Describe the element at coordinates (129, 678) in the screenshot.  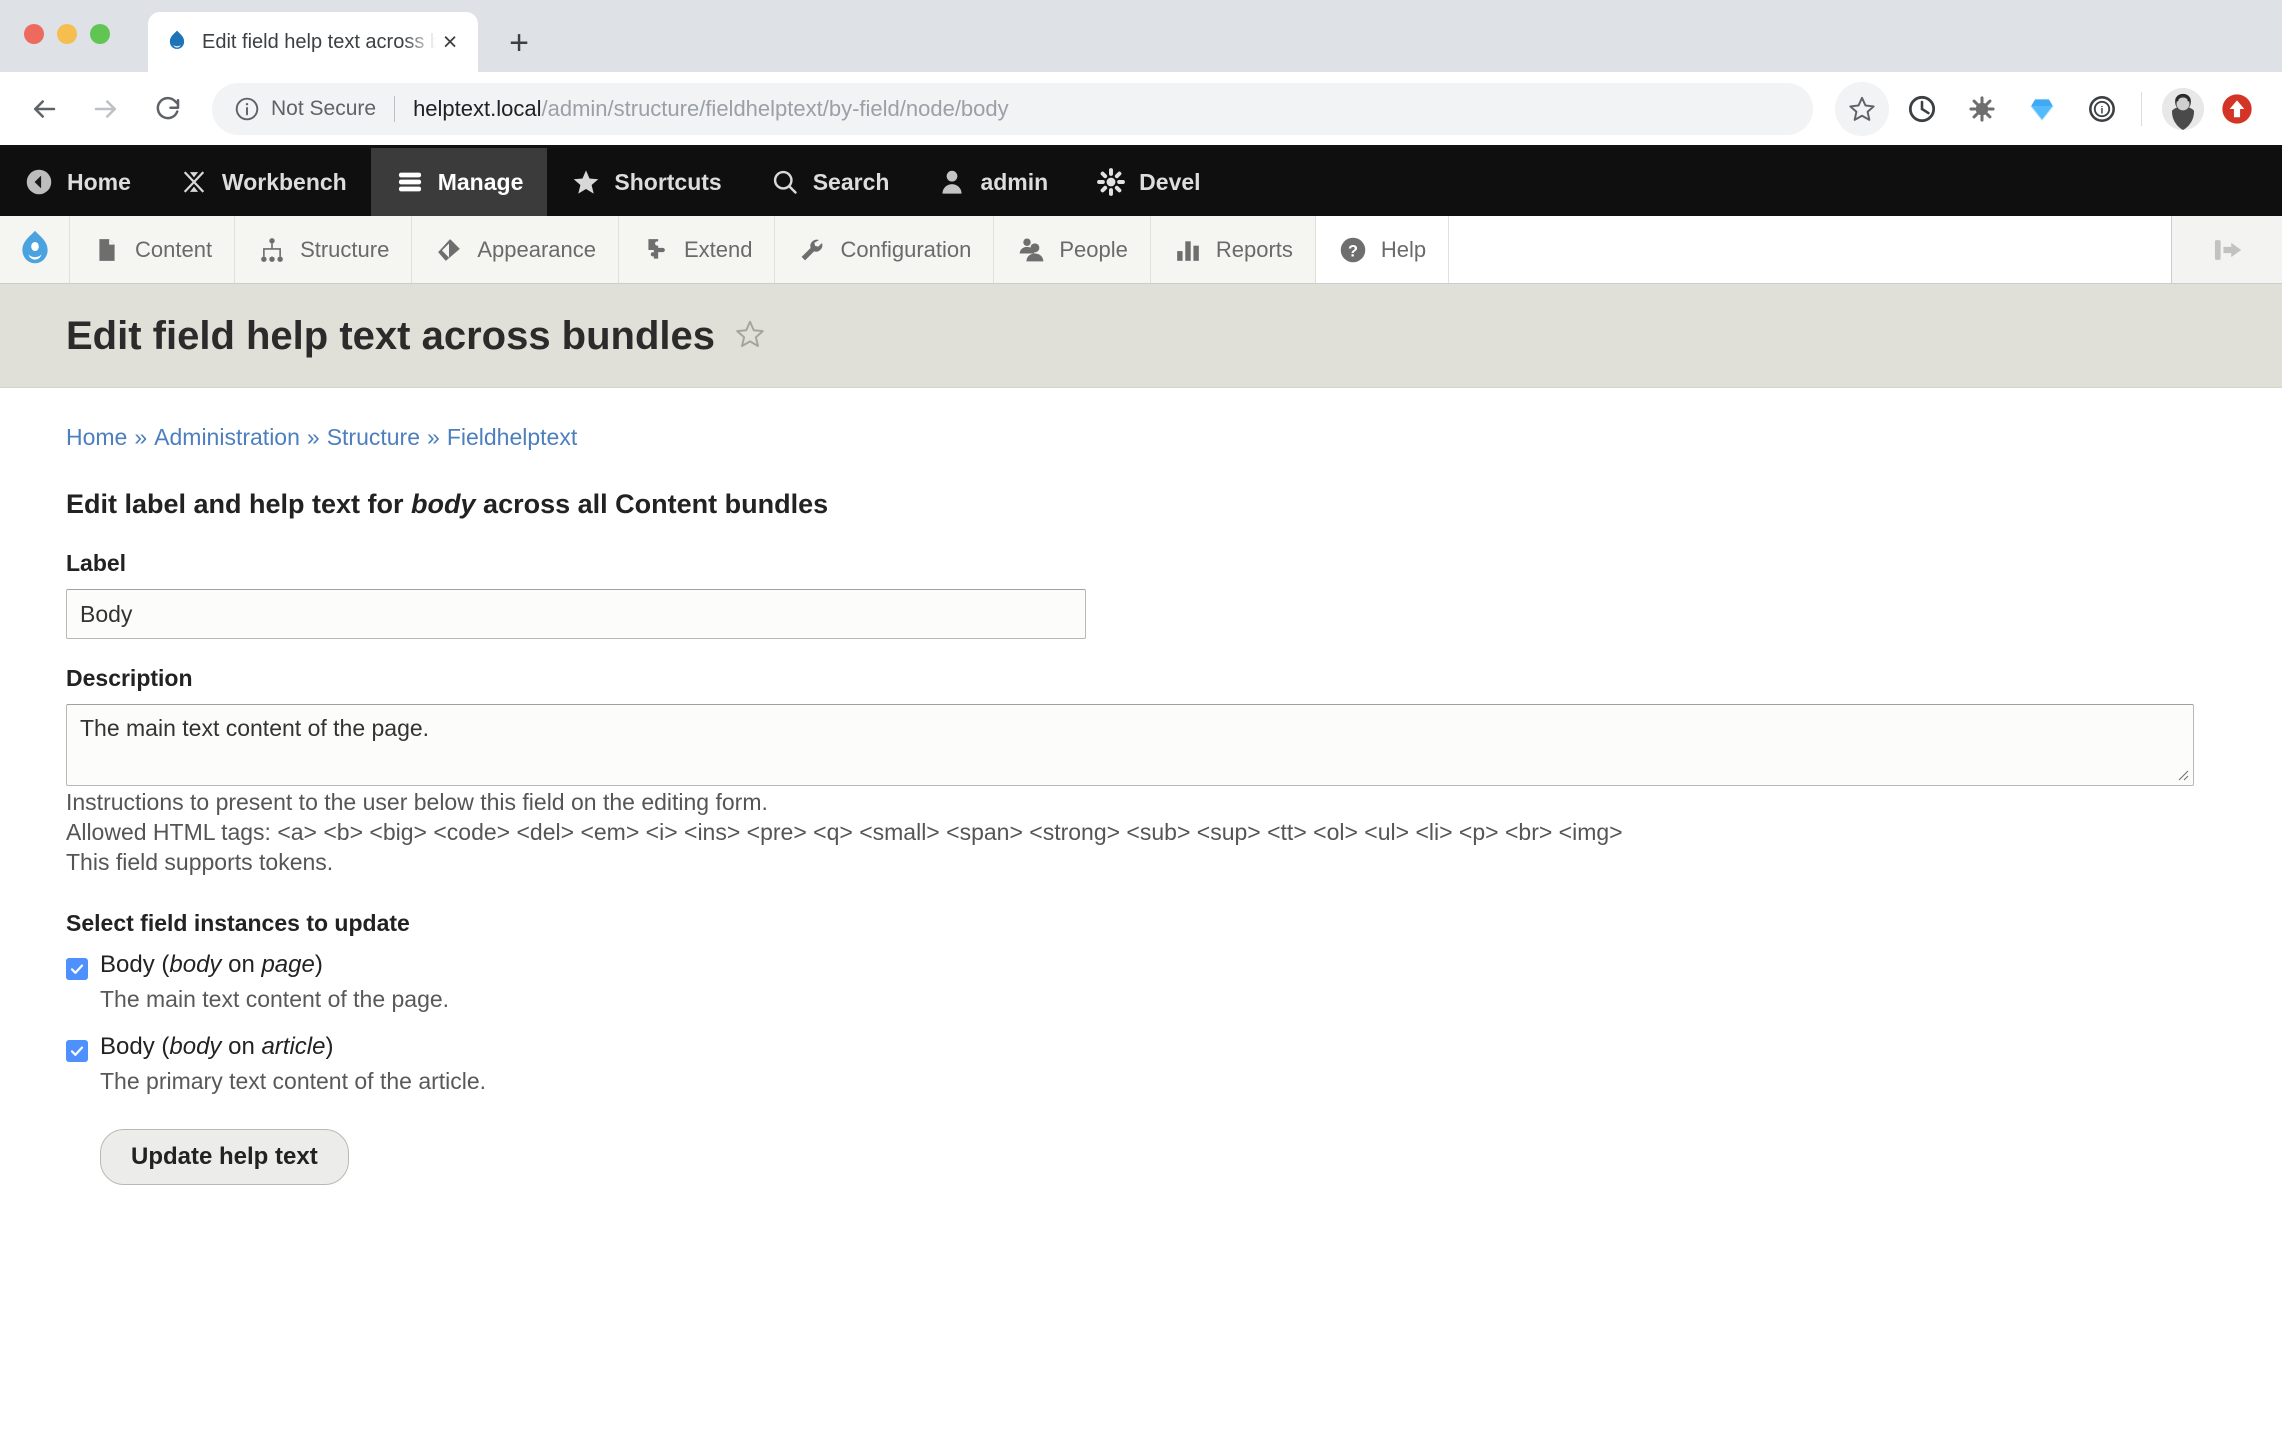
I see `description-field-label: Description` at that location.